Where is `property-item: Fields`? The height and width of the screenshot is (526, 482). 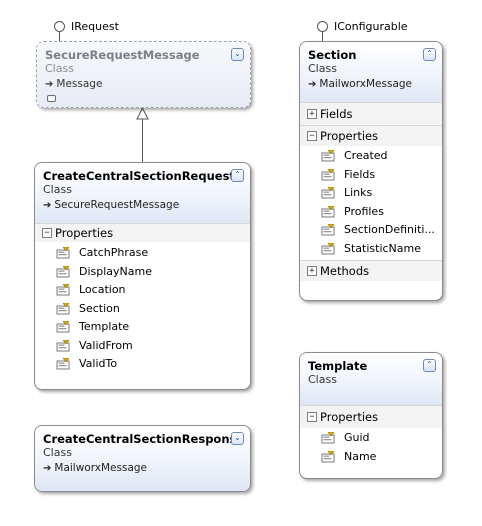 property-item: Fields is located at coordinates (371, 175).